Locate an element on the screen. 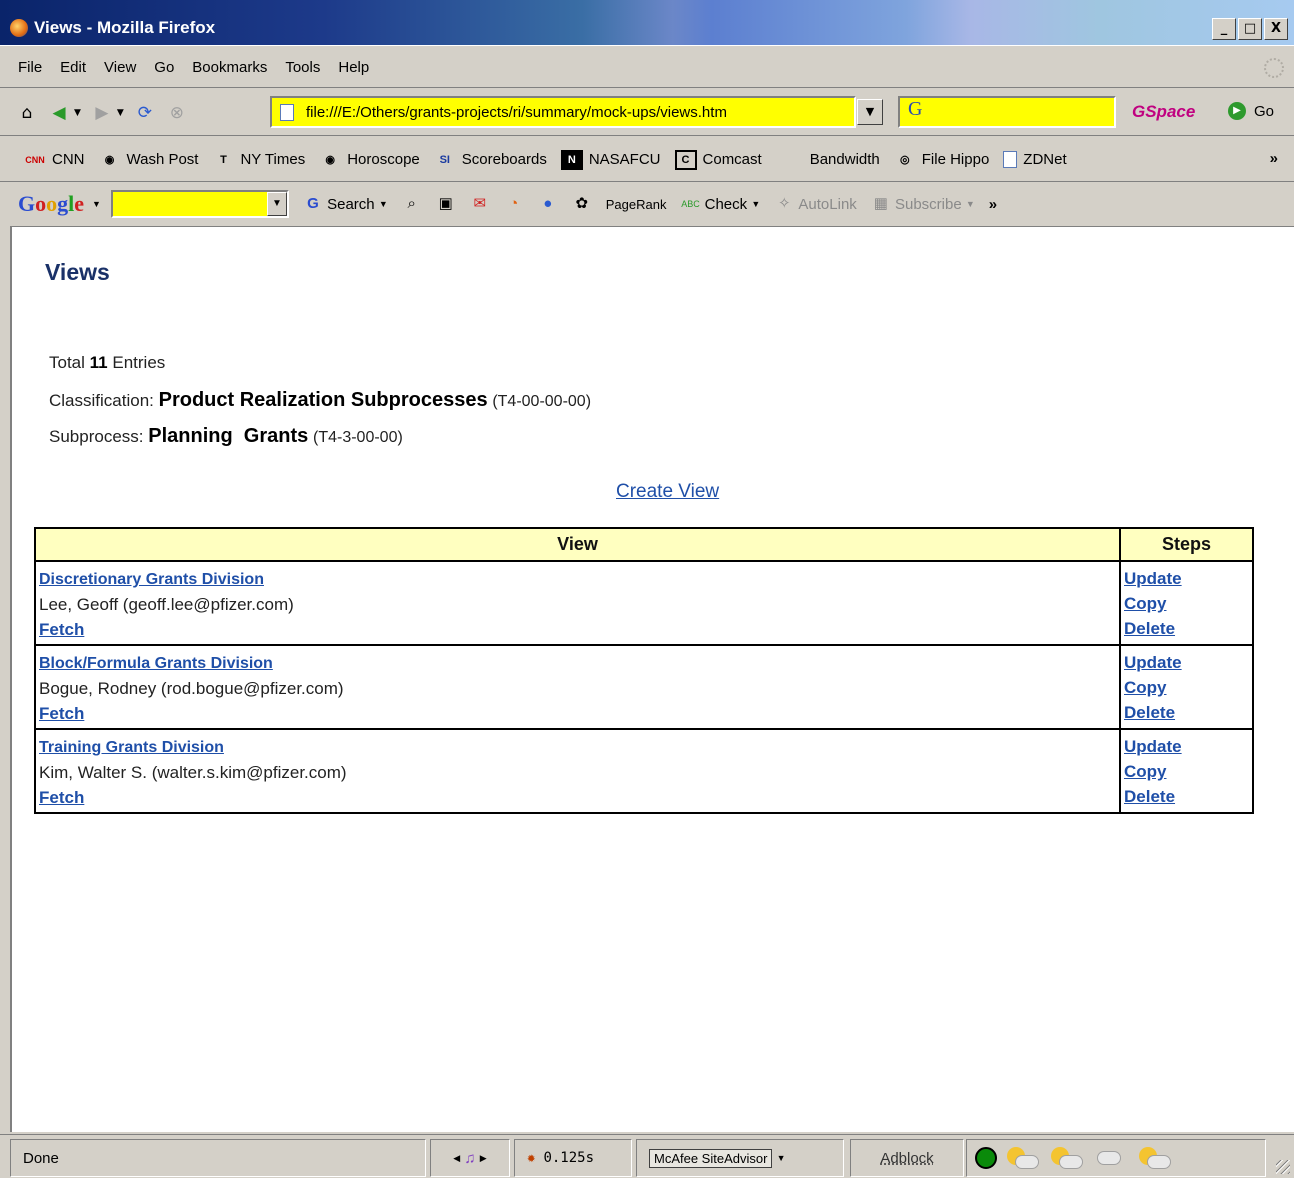 The image size is (1294, 1178). pinwheel-icon: ◔ is located at coordinates (514, 203).